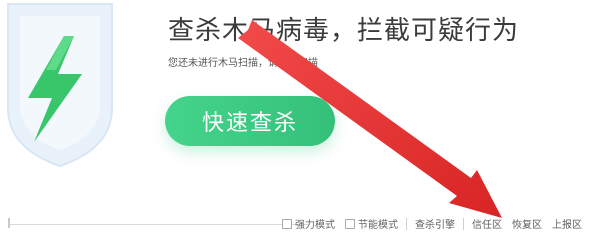  What do you see at coordinates (567, 223) in the screenshot?
I see `report-zone-link: 上报区` at bounding box center [567, 223].